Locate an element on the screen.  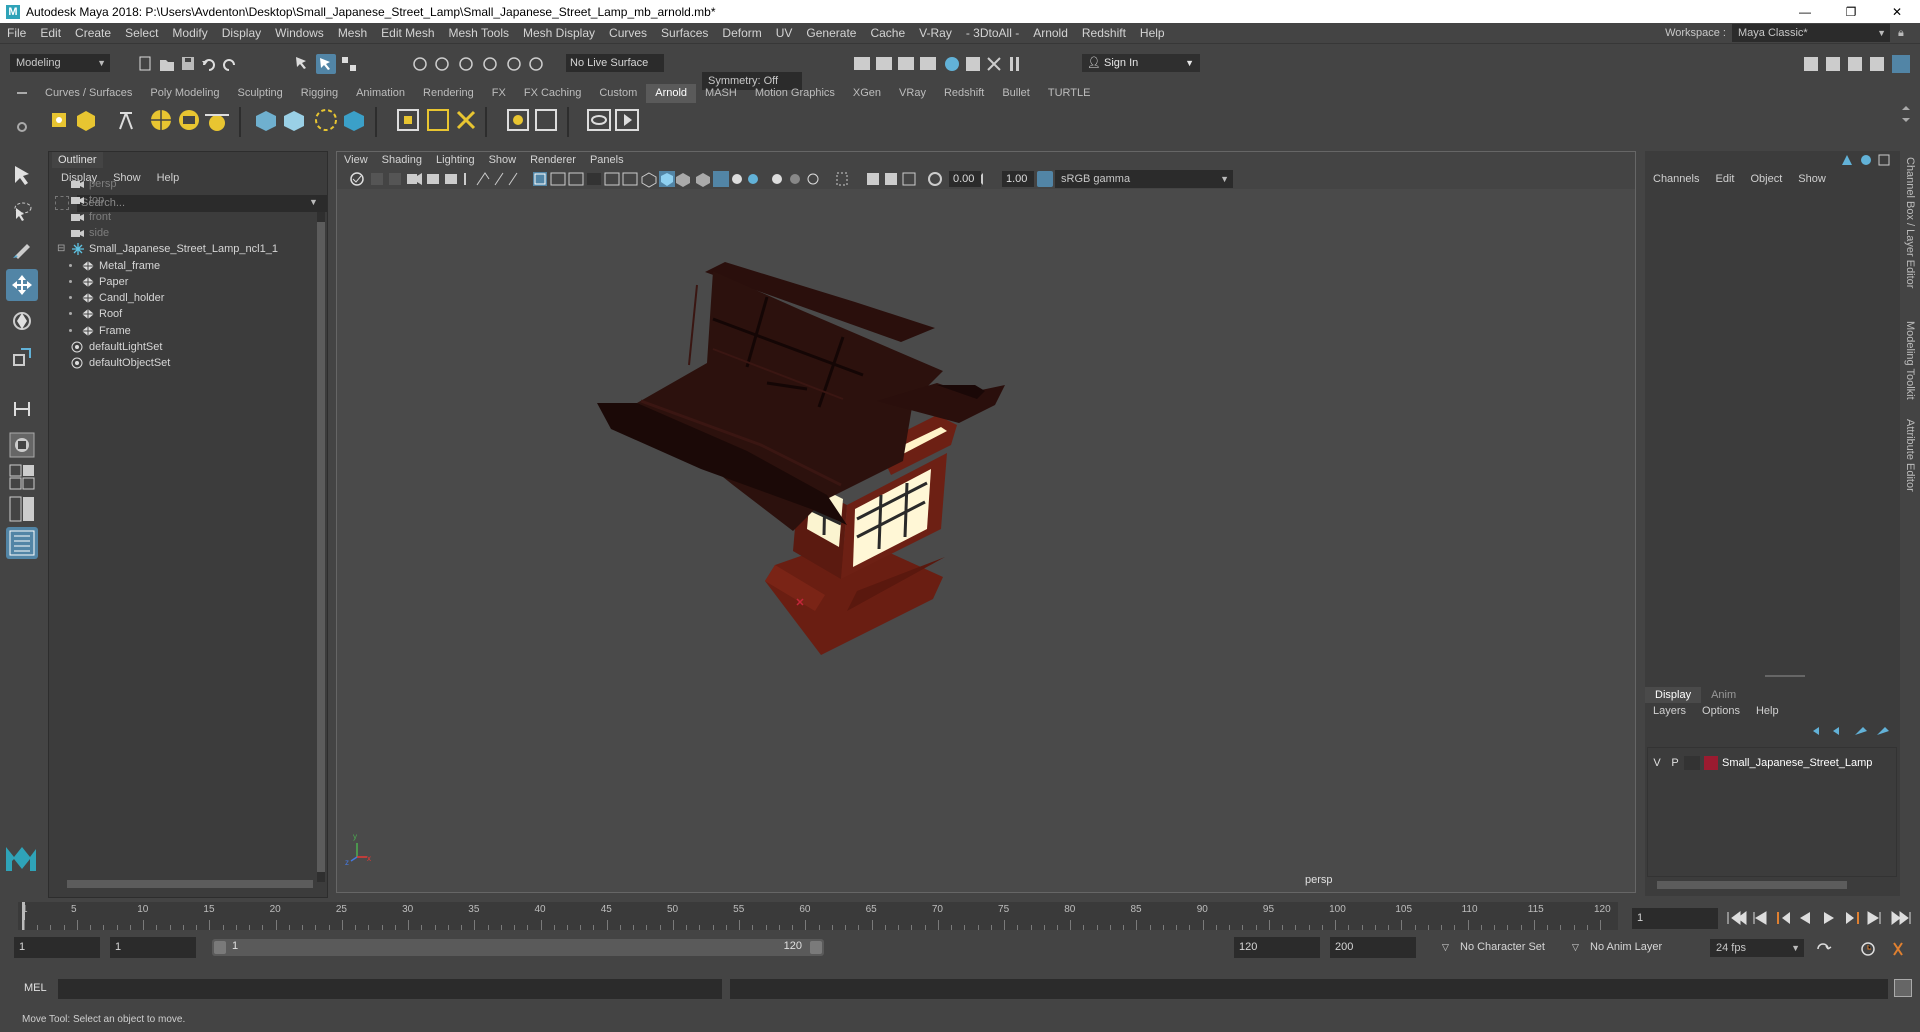
channel-box-toggle-icons is located at coordinates (1869, 160).